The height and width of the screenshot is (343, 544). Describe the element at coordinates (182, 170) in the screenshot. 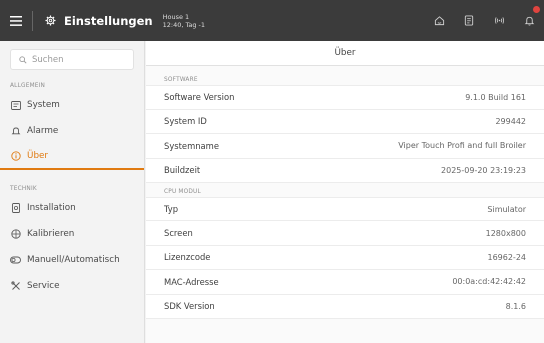

I see `row-key: Buildzeit` at that location.